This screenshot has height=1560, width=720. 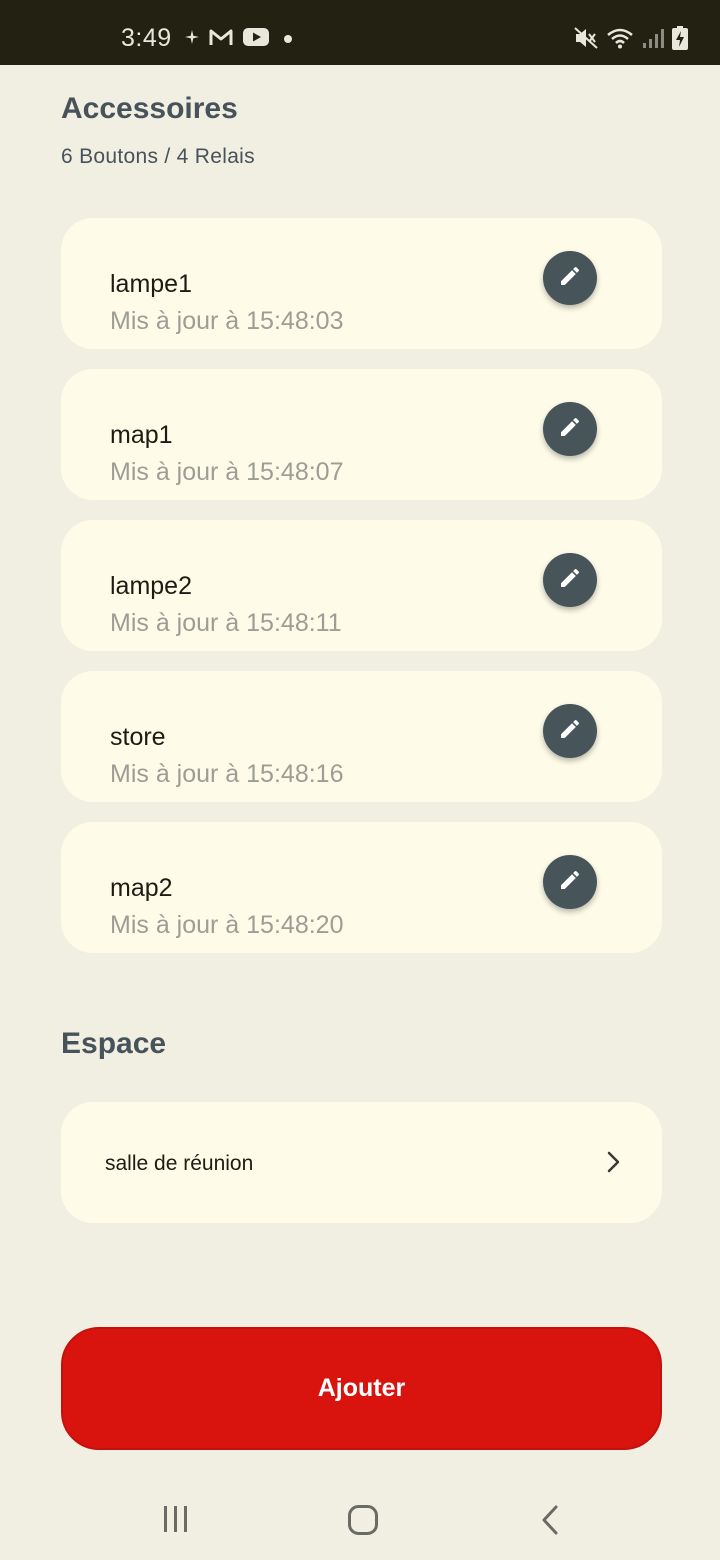 I want to click on accessory-updated: Mis à jour à 15:48:07, so click(x=227, y=472).